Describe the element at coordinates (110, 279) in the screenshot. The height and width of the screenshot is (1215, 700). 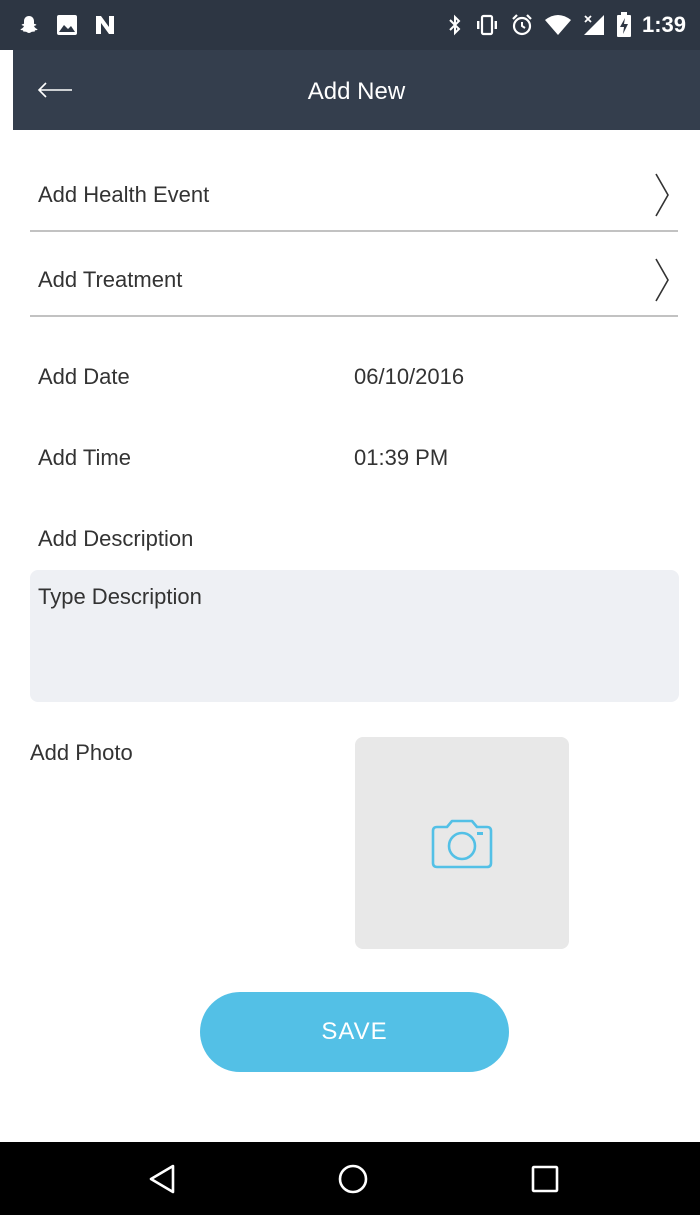
I see `add-treatment-label: Add Treatment` at that location.